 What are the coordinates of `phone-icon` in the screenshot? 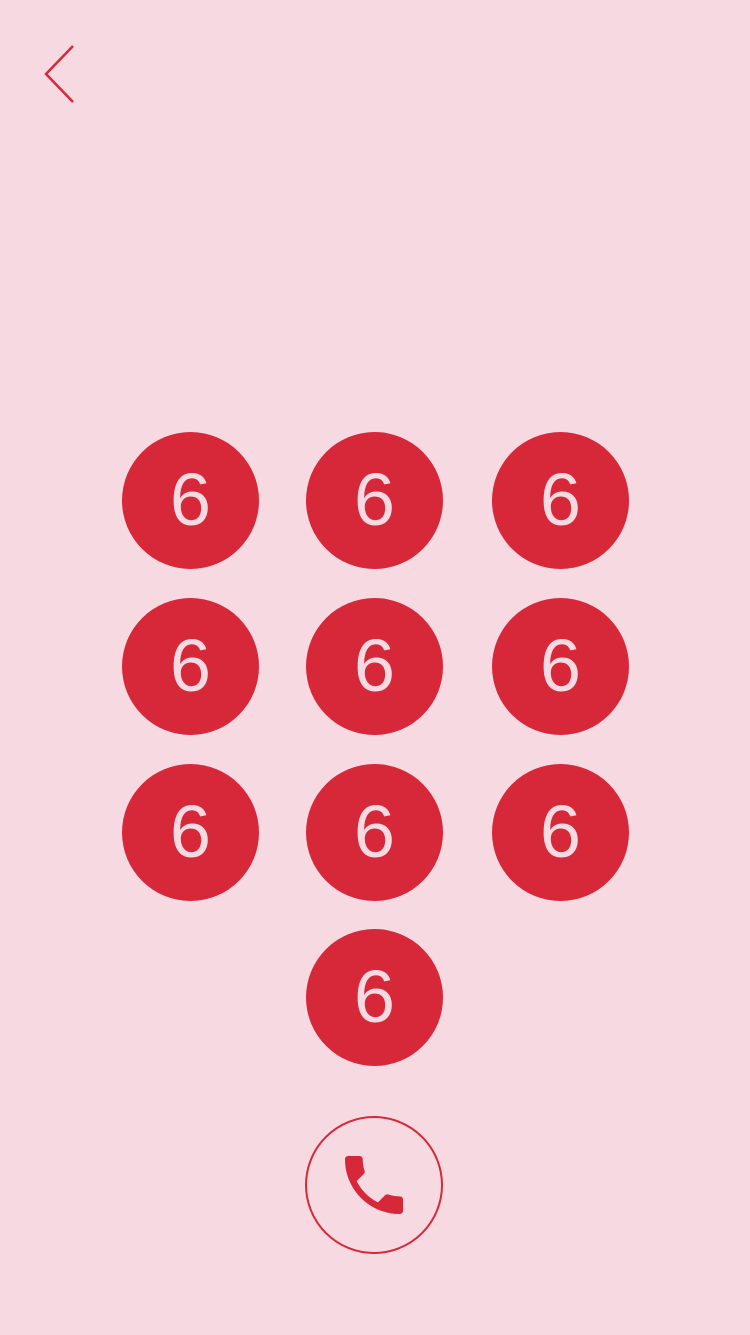 It's located at (374, 1185).